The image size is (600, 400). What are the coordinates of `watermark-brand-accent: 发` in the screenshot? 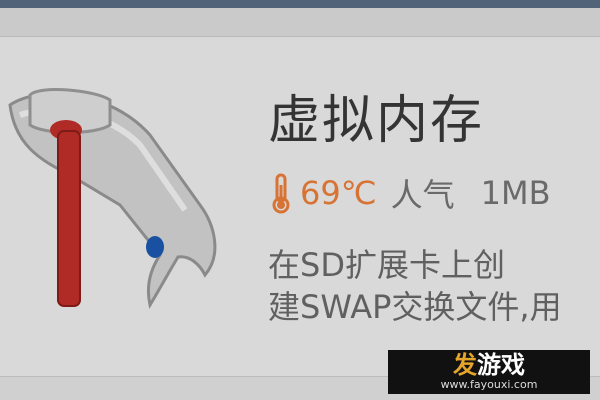 It's located at (465, 365).